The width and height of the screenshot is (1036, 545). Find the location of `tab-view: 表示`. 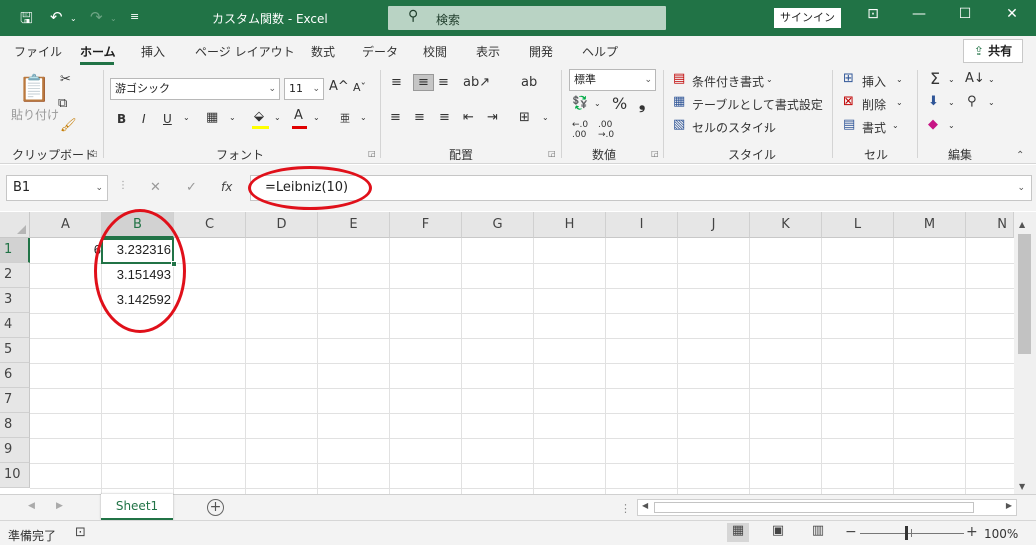

tab-view: 表示 is located at coordinates (488, 51).